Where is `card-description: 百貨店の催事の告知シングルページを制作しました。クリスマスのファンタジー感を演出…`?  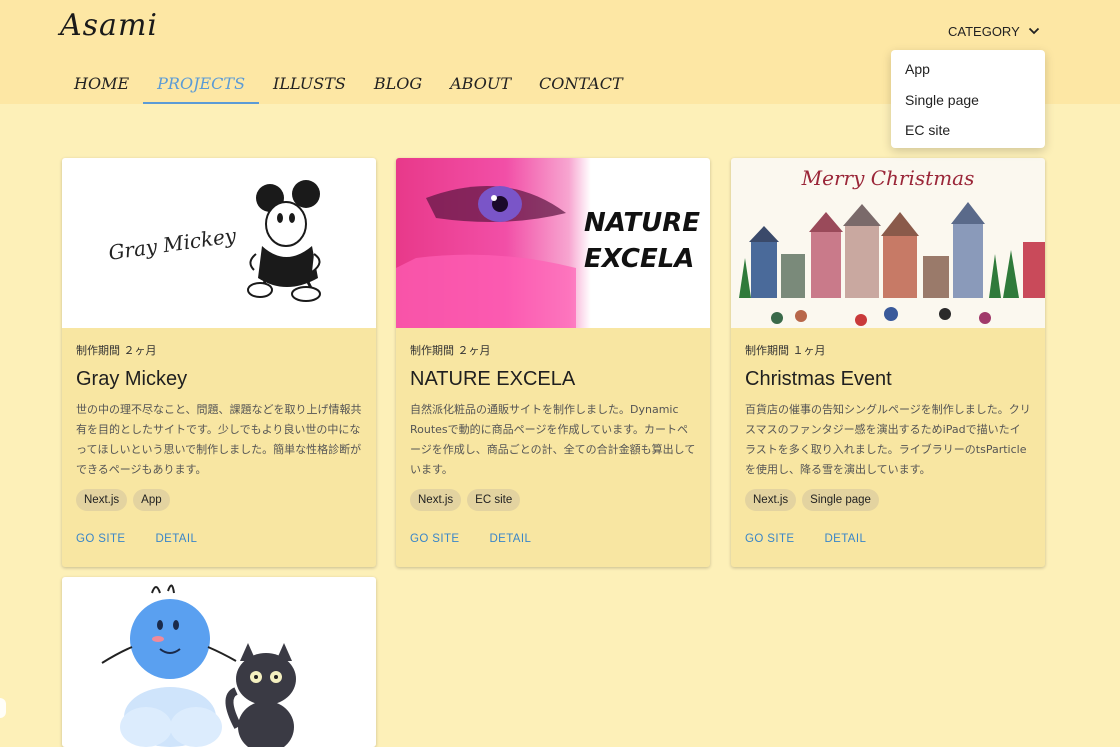 card-description: 百貨店の催事の告知シングルページを制作しました。クリスマスのファンタジー感を演出… is located at coordinates (888, 439).